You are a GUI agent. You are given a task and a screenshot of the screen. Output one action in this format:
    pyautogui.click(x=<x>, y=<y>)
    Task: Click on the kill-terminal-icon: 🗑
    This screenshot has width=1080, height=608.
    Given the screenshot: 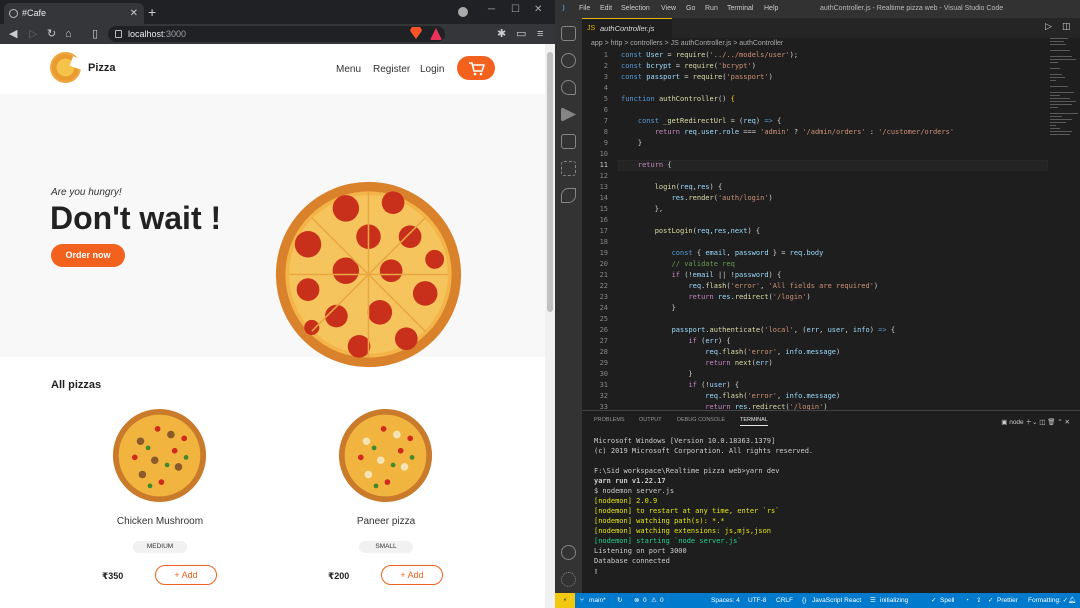 What is the action you would take?
    pyautogui.click(x=1052, y=422)
    